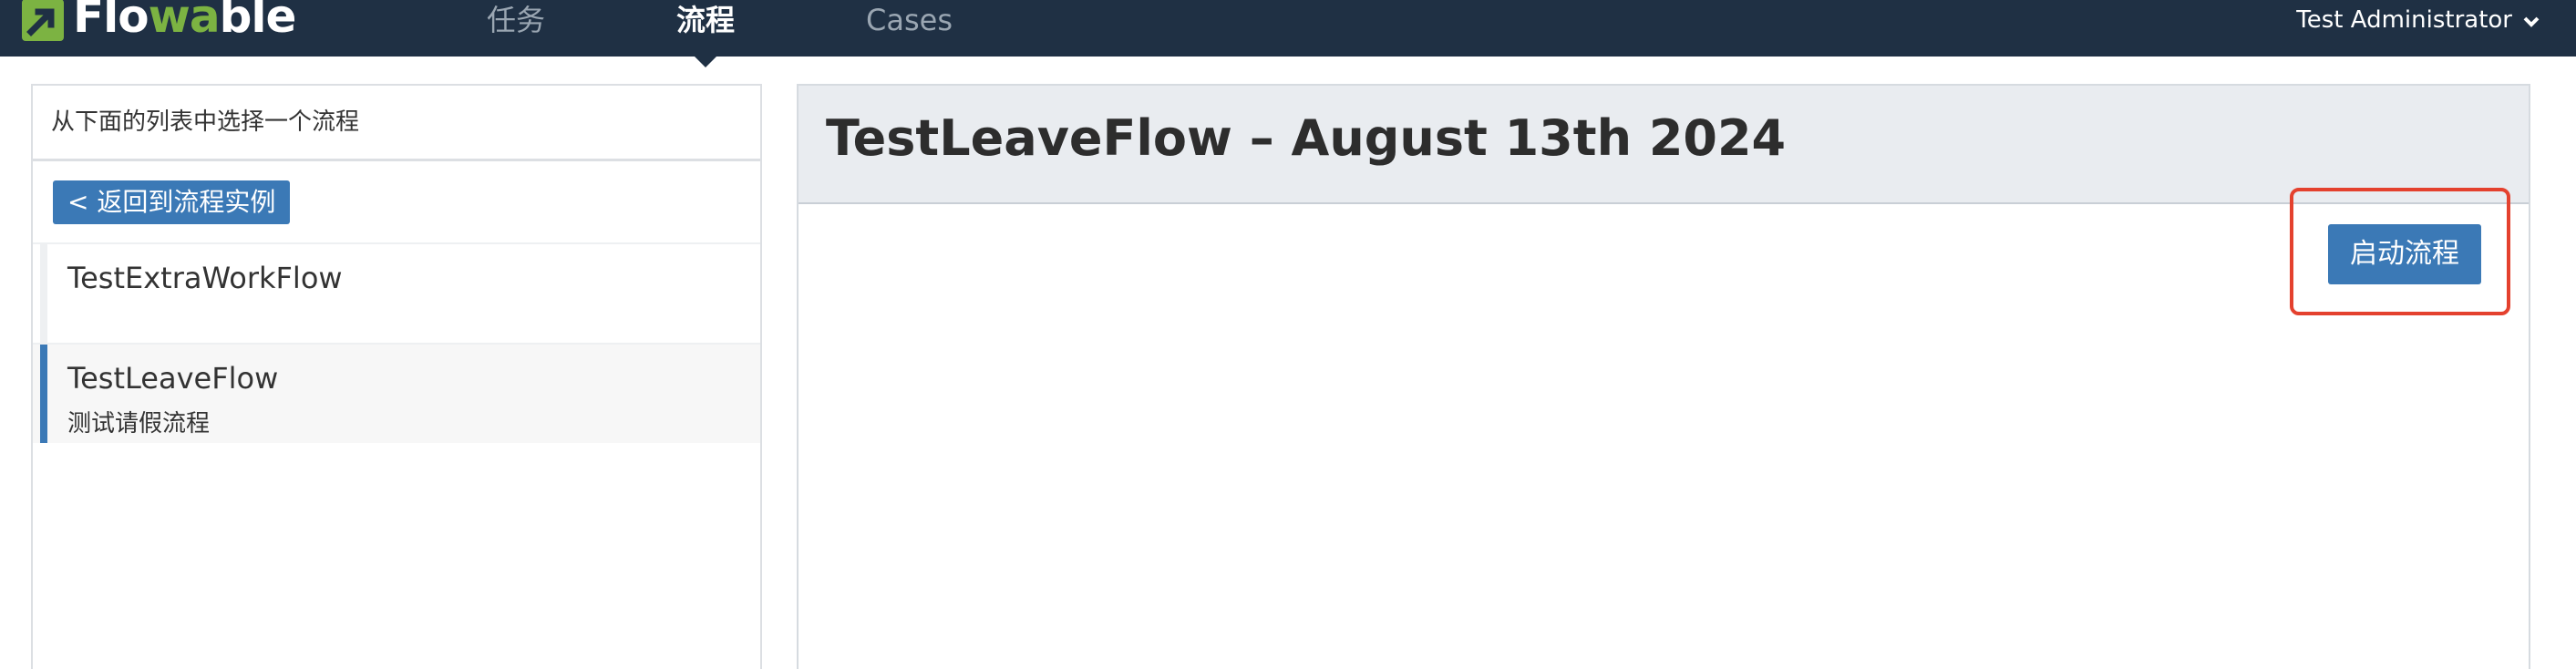 Image resolution: width=2576 pixels, height=669 pixels. Describe the element at coordinates (172, 202) in the screenshot. I see `back-to-instances-button: < 返回到流程实例` at that location.